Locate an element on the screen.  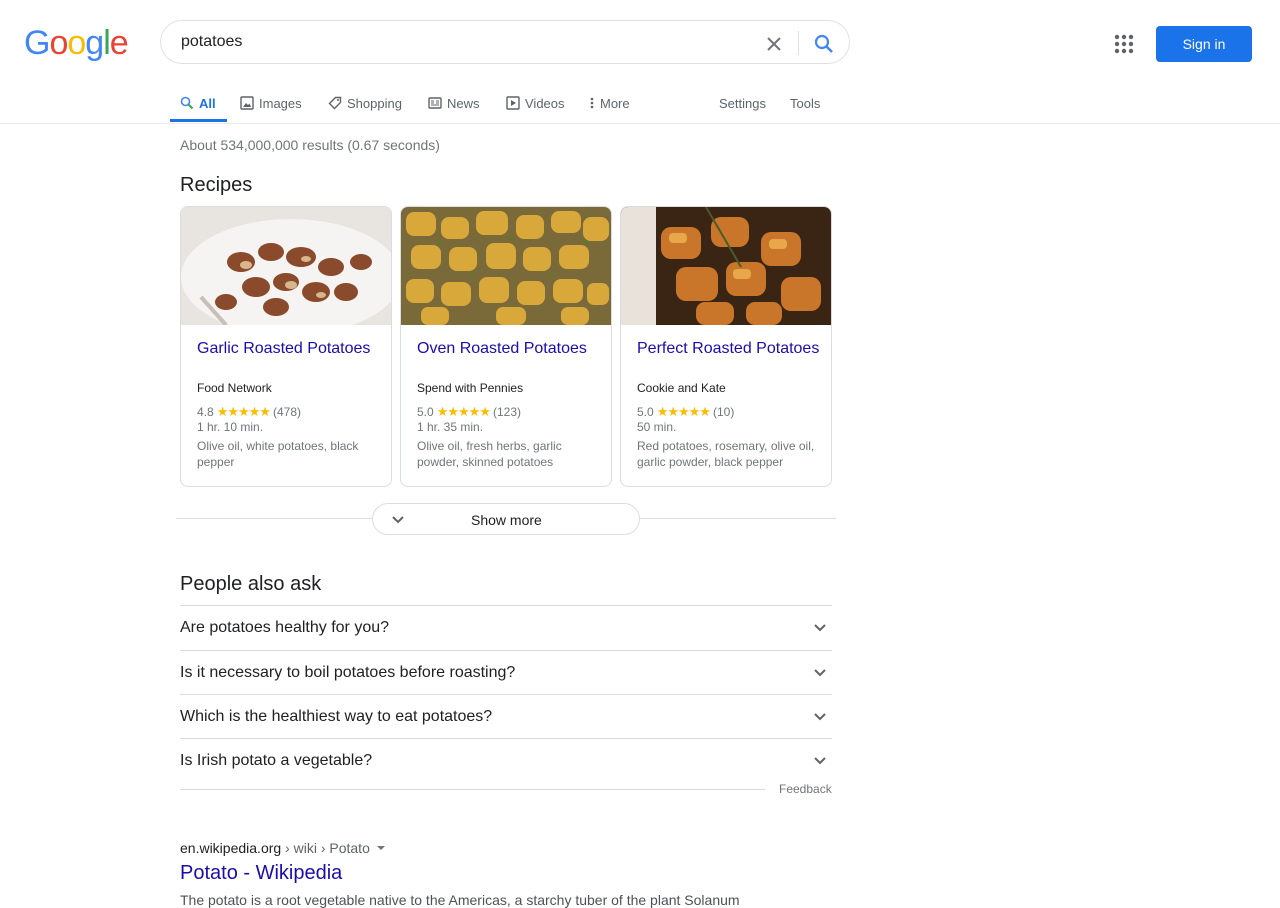
recipe-title: Perfect Roasted Potatoes is located at coordinates (729, 349).